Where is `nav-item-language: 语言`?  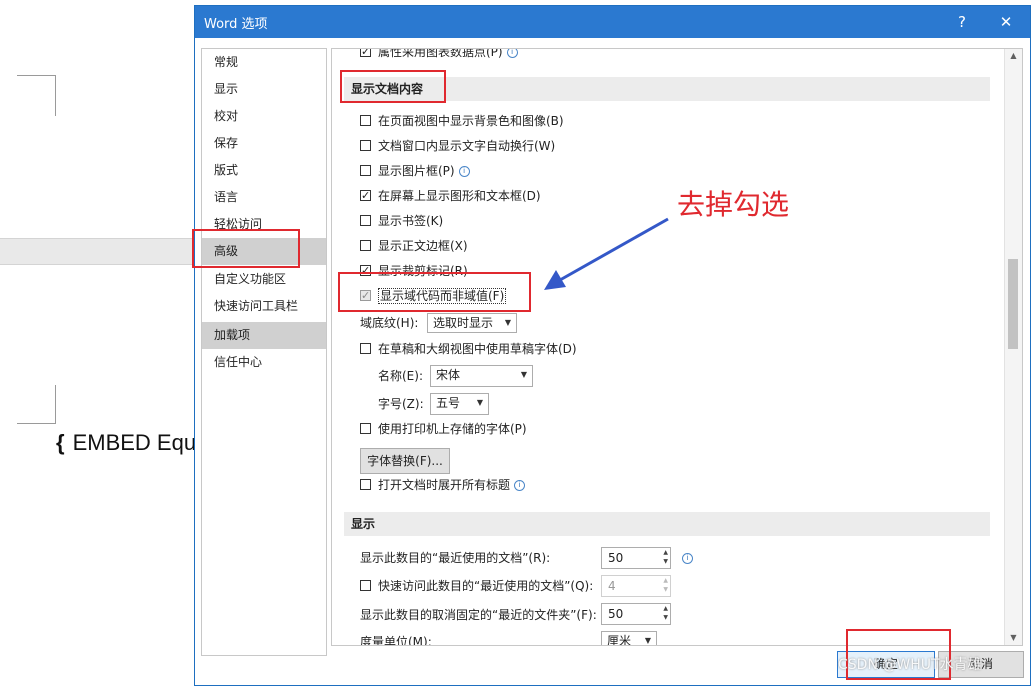
nav-item-language: 语言 is located at coordinates (264, 197).